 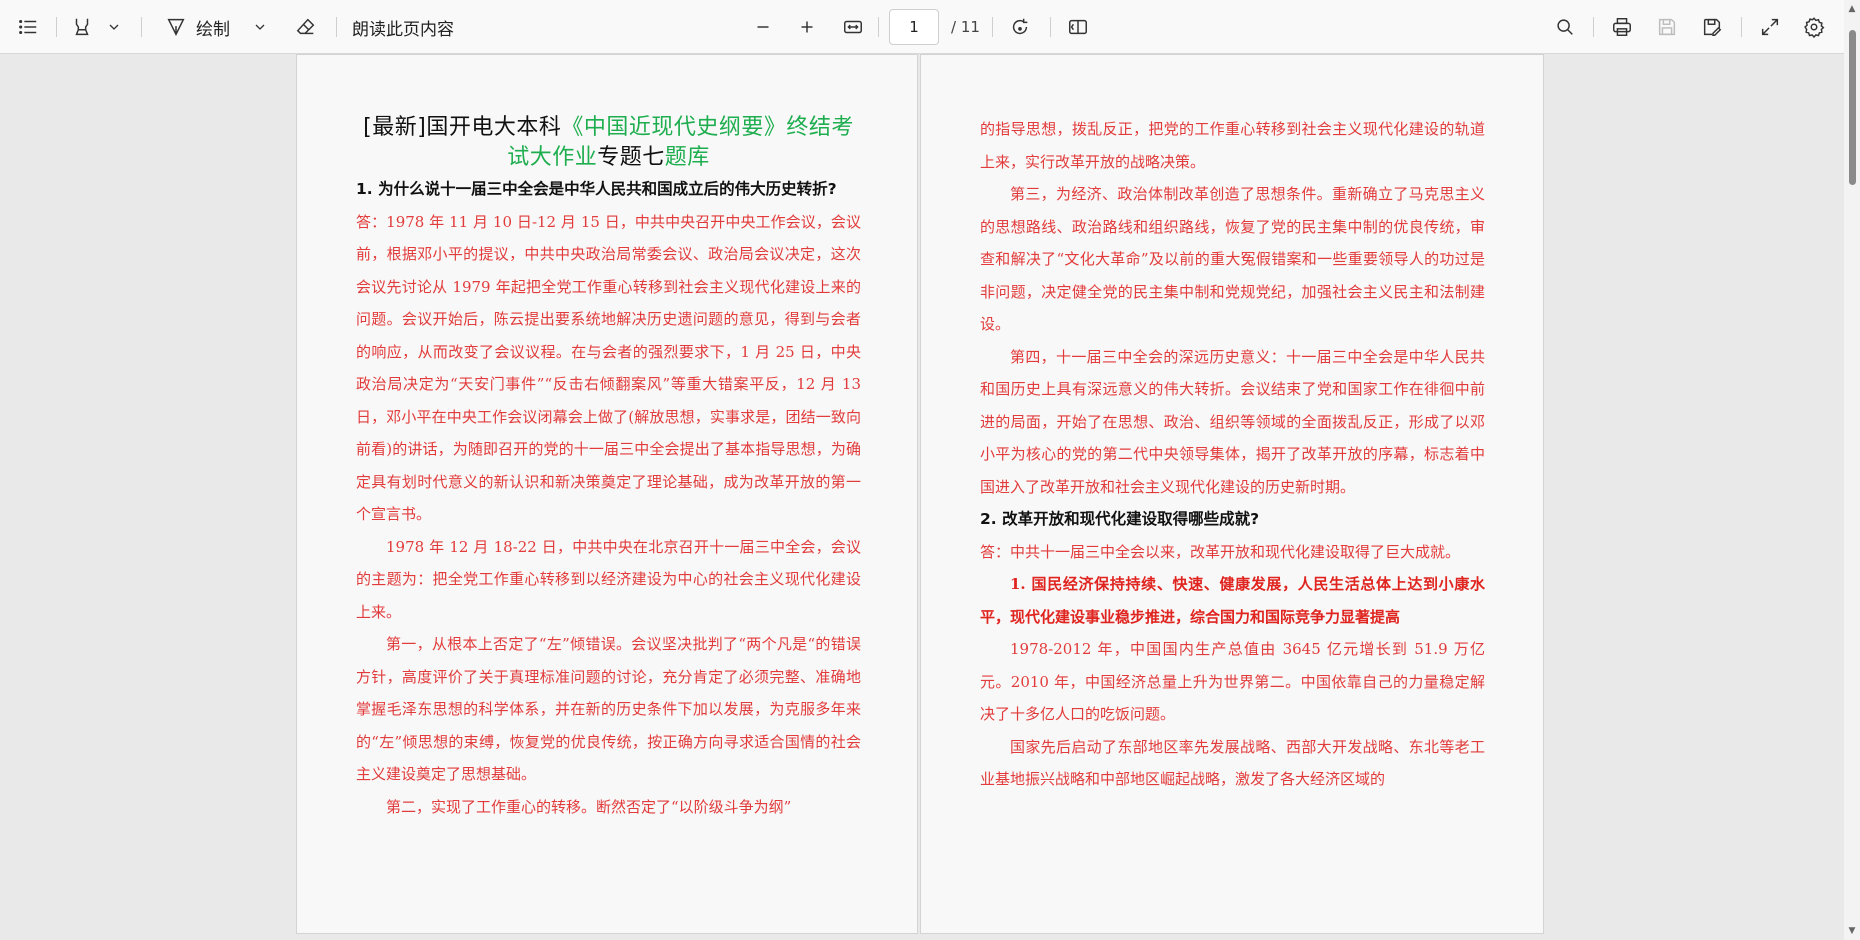 What do you see at coordinates (853, 27) in the screenshot?
I see `fit-width-icon` at bounding box center [853, 27].